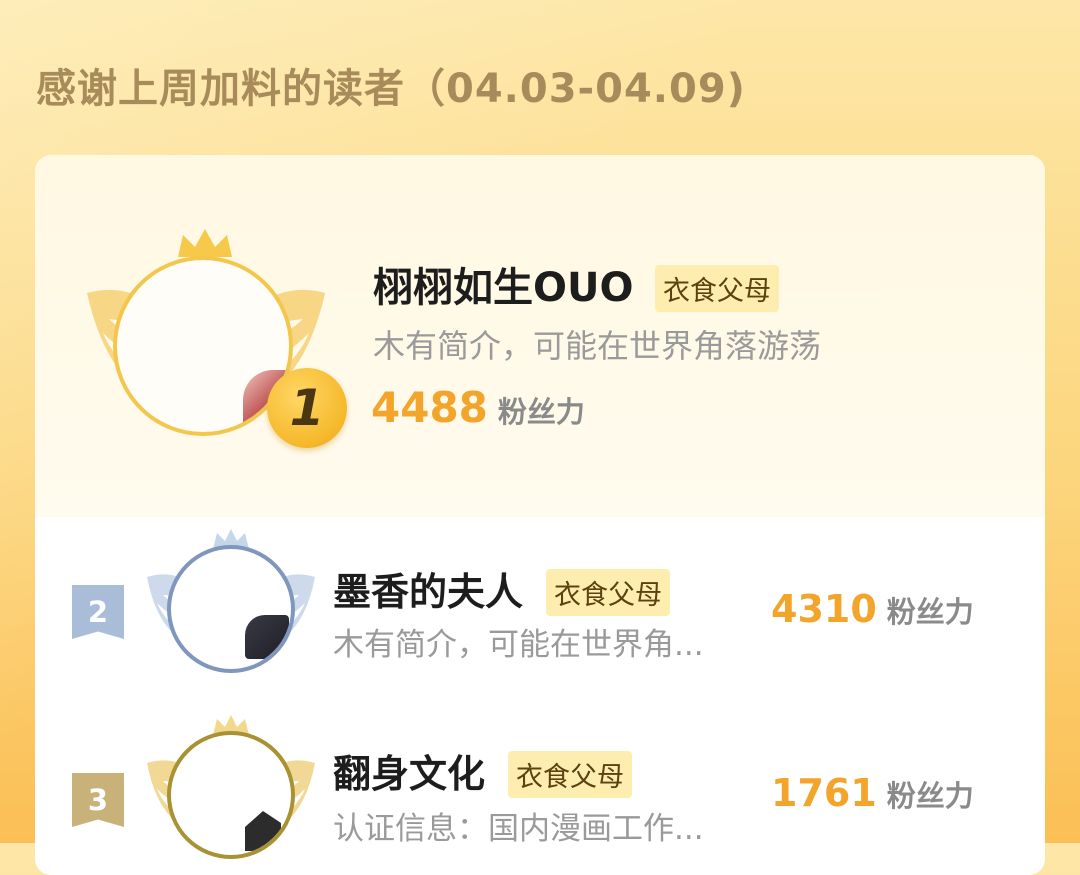 This screenshot has height=875, width=1080. I want to click on rank-medal-1: 1, so click(307, 408).